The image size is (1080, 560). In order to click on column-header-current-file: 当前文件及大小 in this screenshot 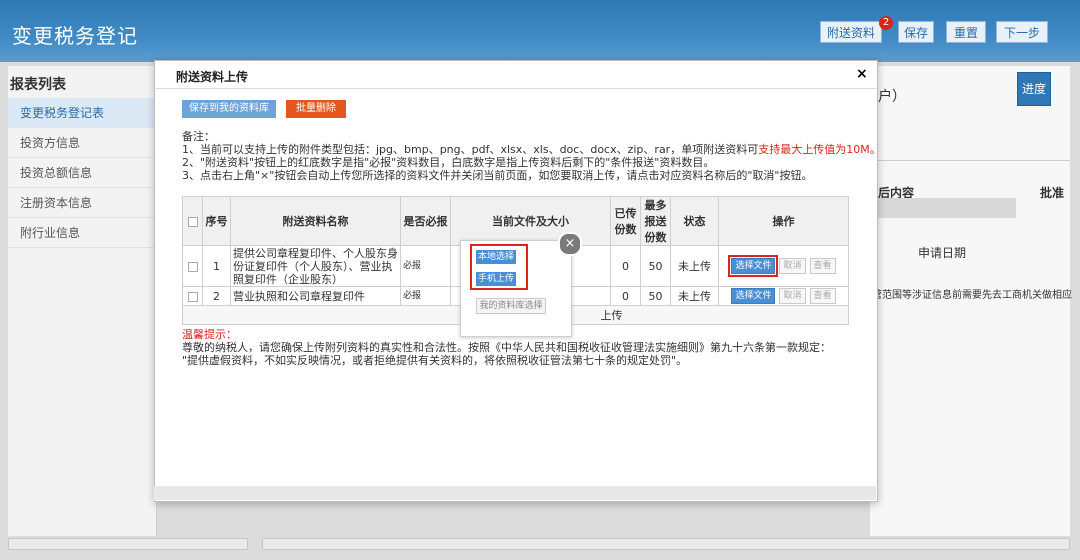, I will do `click(530, 221)`.